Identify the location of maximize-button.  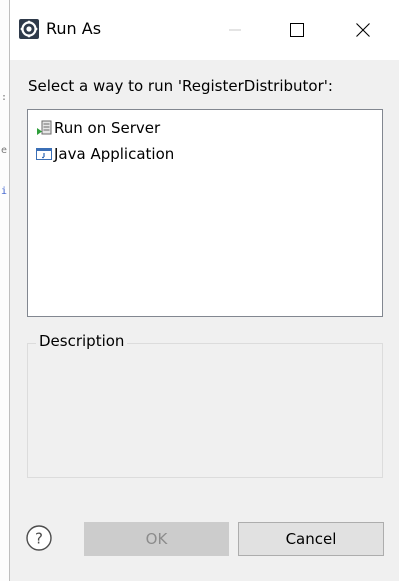
(297, 30).